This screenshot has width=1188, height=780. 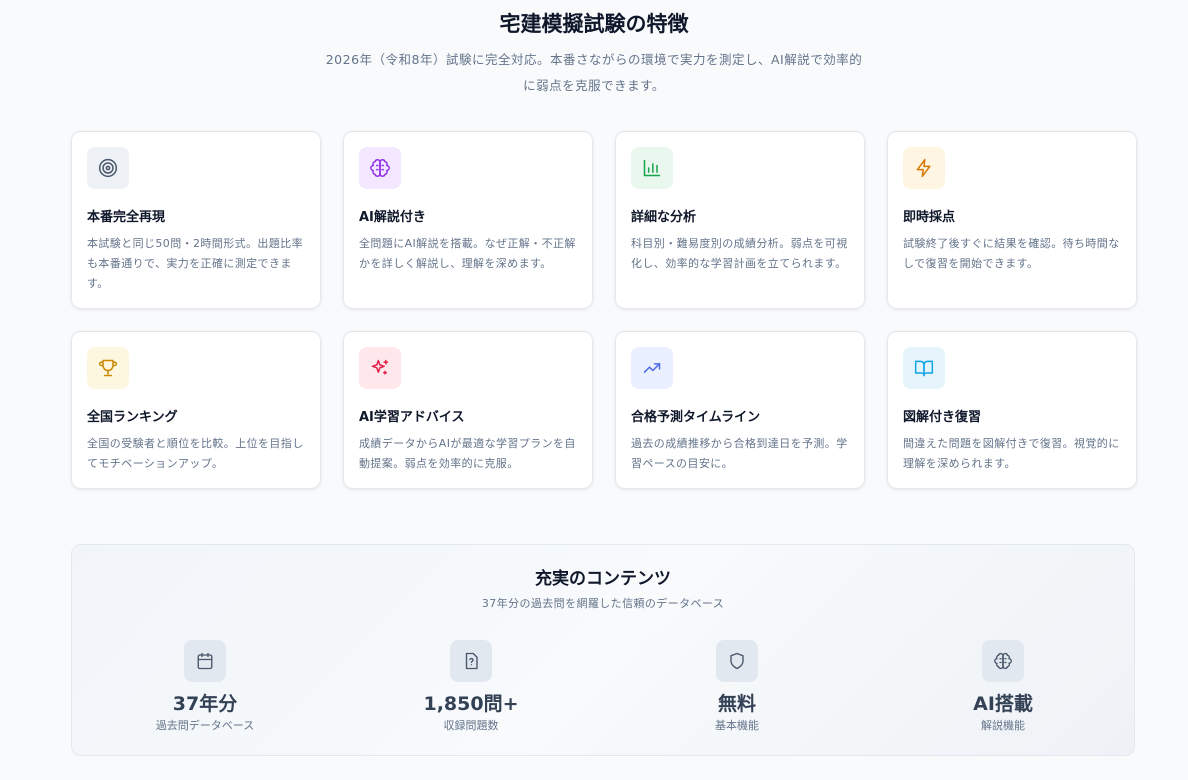 What do you see at coordinates (108, 168) in the screenshot?
I see `target-icon` at bounding box center [108, 168].